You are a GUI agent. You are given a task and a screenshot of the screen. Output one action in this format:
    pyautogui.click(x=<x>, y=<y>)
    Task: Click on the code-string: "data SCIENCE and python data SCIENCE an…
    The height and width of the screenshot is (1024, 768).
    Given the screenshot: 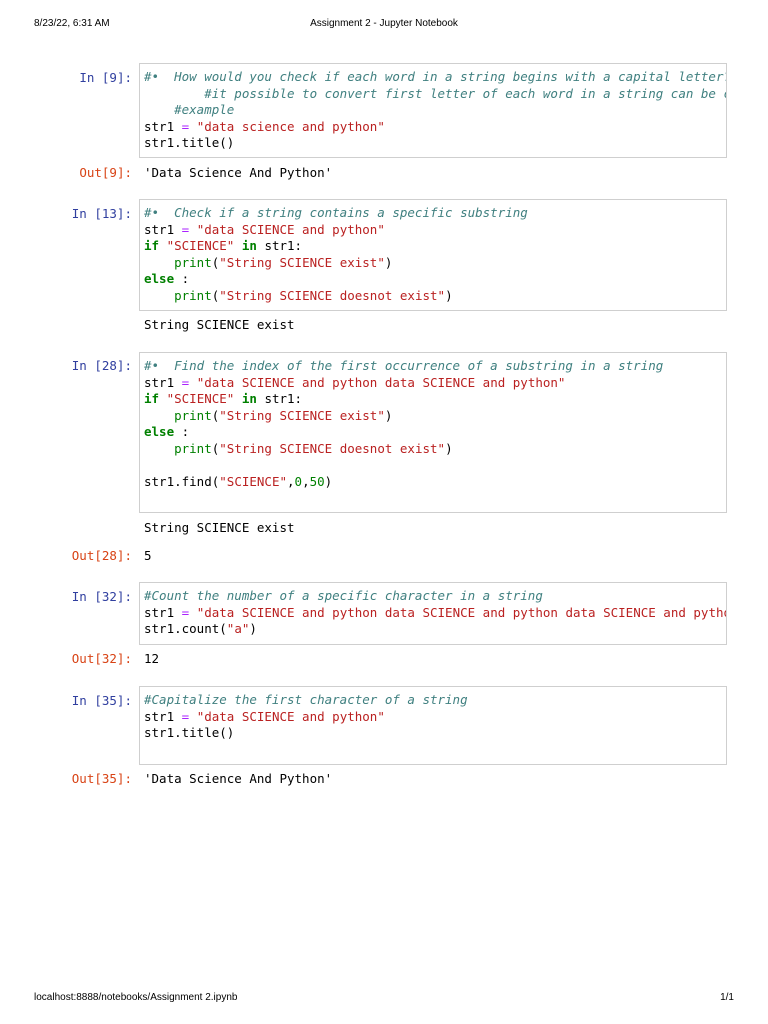 What is the action you would take?
    pyautogui.click(x=381, y=382)
    